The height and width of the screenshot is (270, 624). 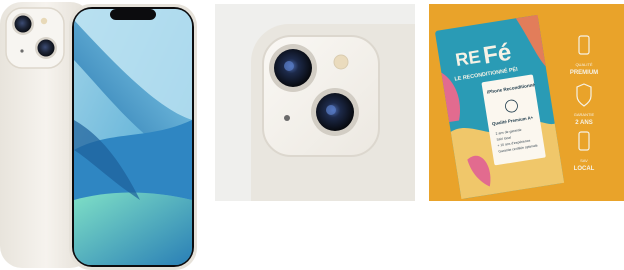 What do you see at coordinates (584, 169) in the screenshot?
I see `badge-bottom-text: LOCAL` at bounding box center [584, 169].